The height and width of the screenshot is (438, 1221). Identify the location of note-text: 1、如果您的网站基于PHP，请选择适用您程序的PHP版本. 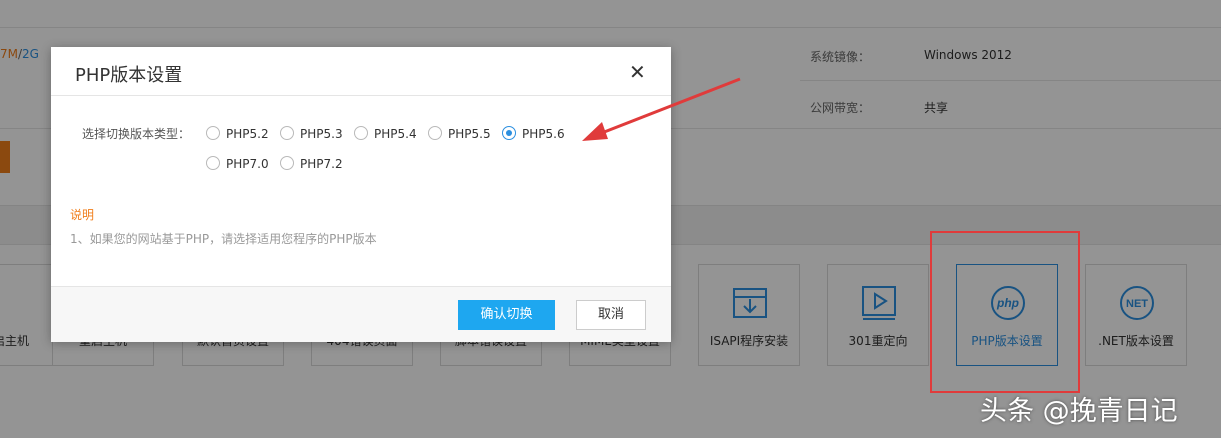
(223, 239).